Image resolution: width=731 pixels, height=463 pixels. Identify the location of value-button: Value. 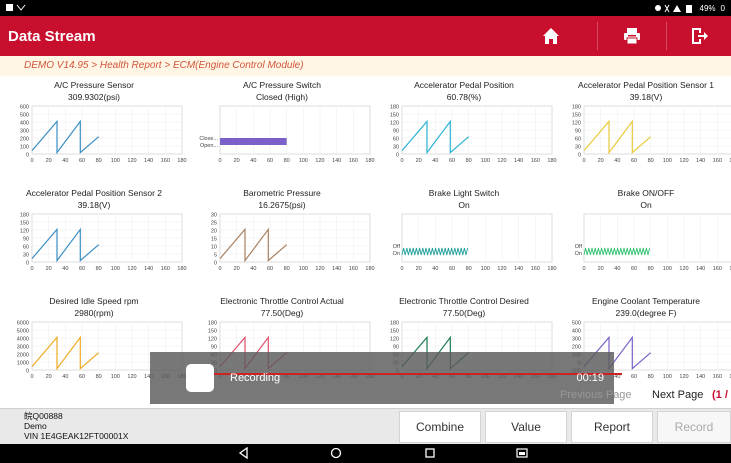
(526, 427).